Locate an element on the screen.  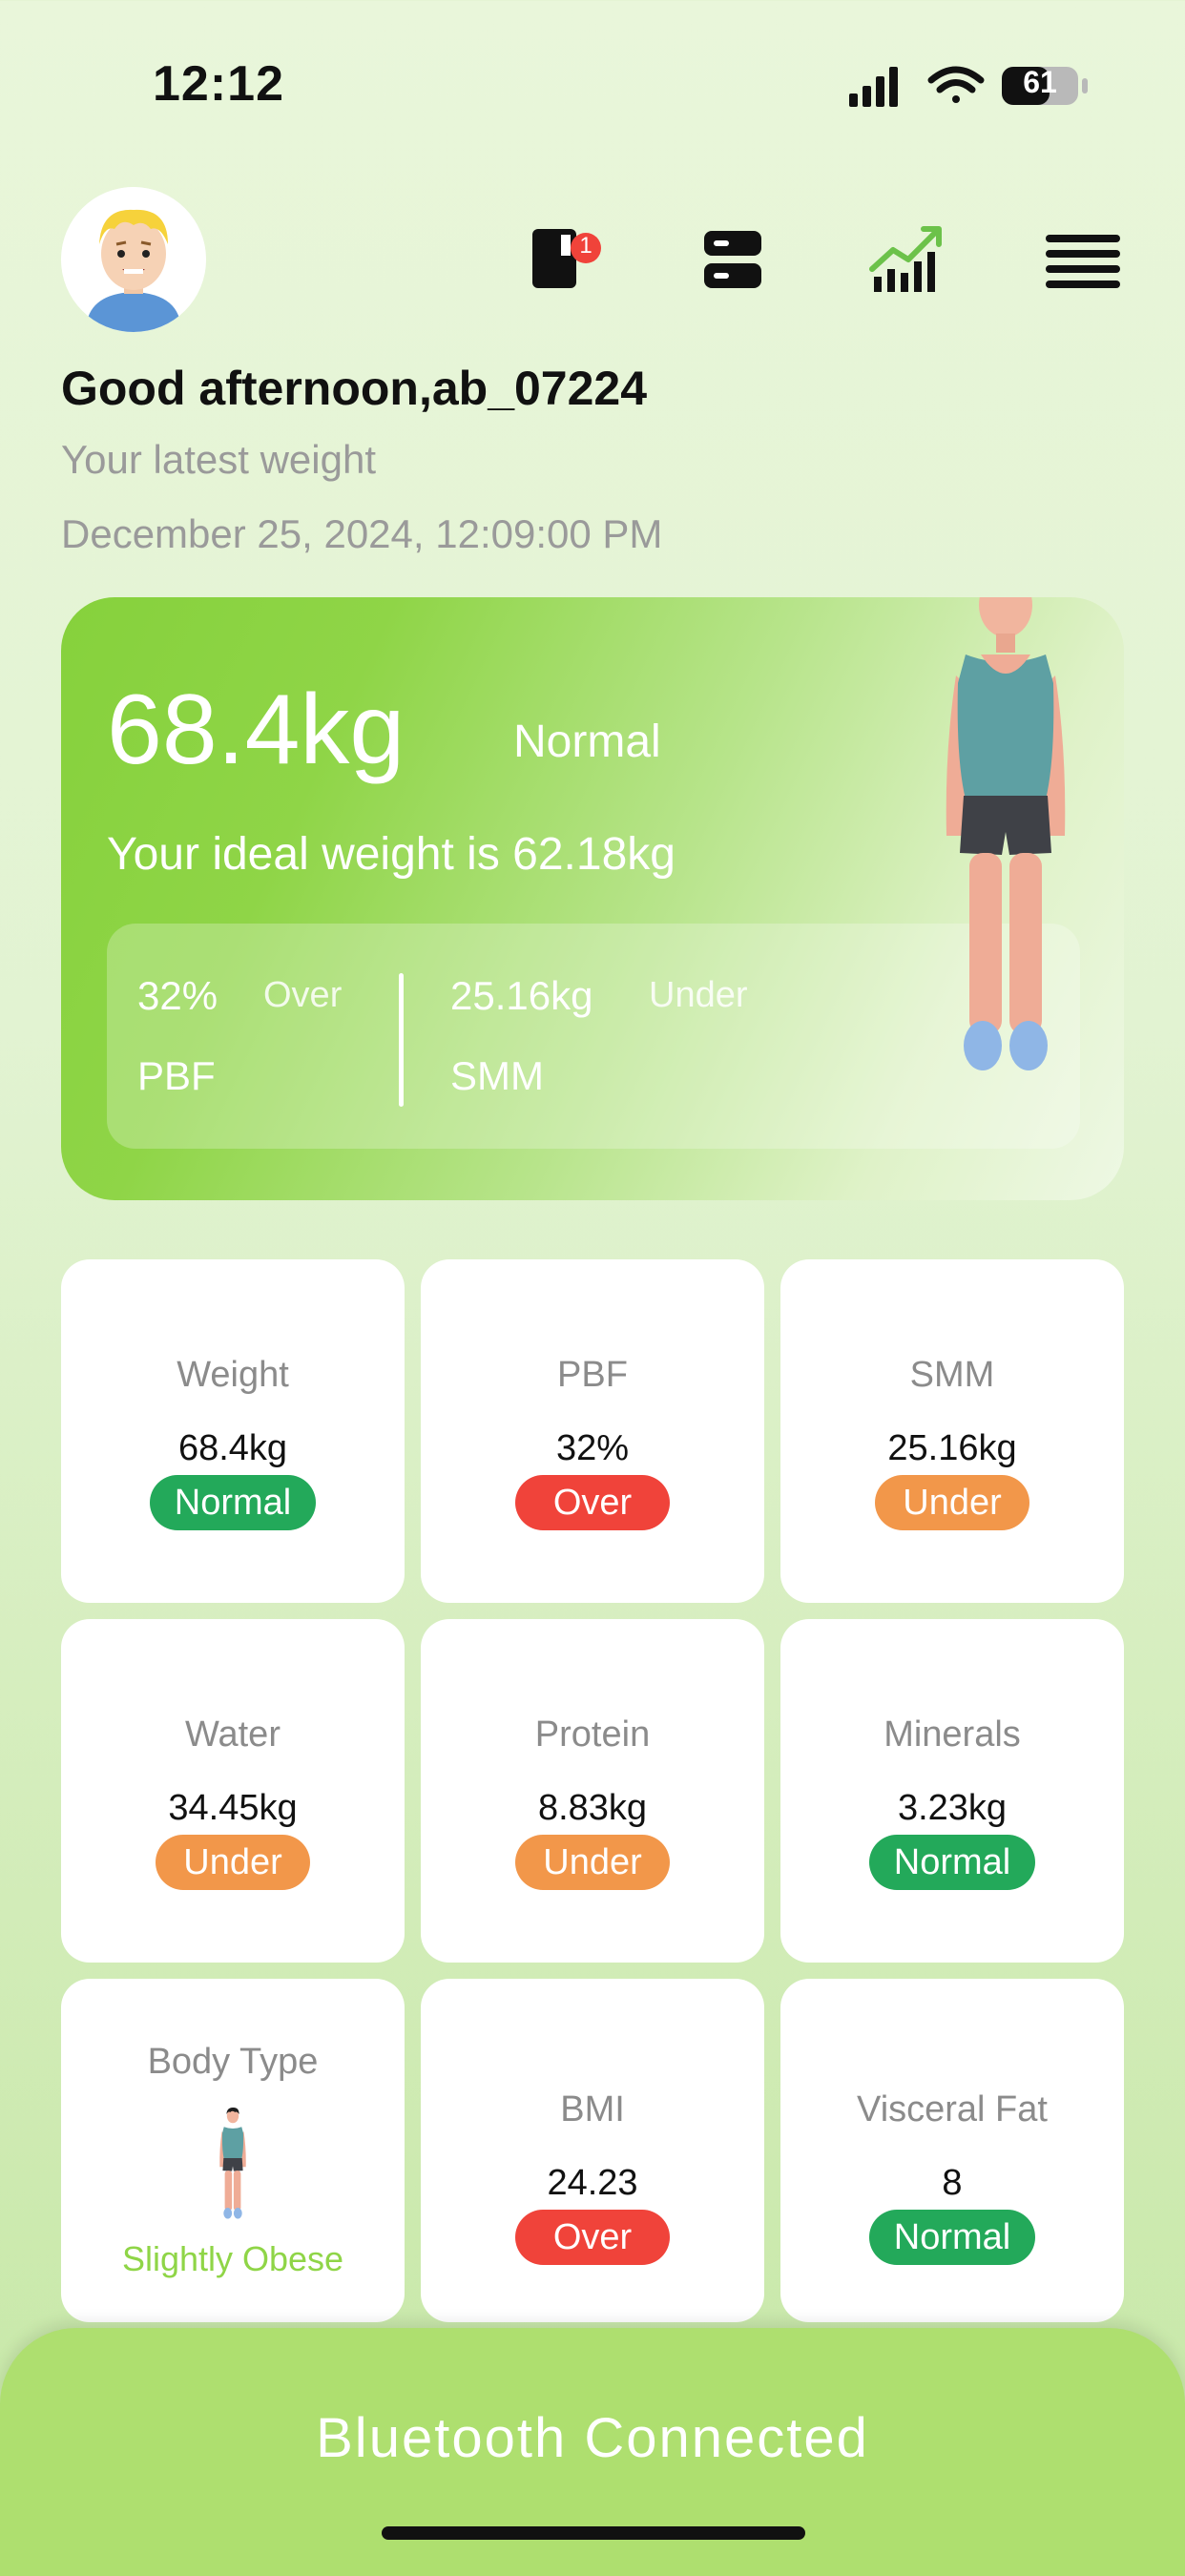
metric-tile-pbf: PBF 32% Over is located at coordinates (592, 1431).